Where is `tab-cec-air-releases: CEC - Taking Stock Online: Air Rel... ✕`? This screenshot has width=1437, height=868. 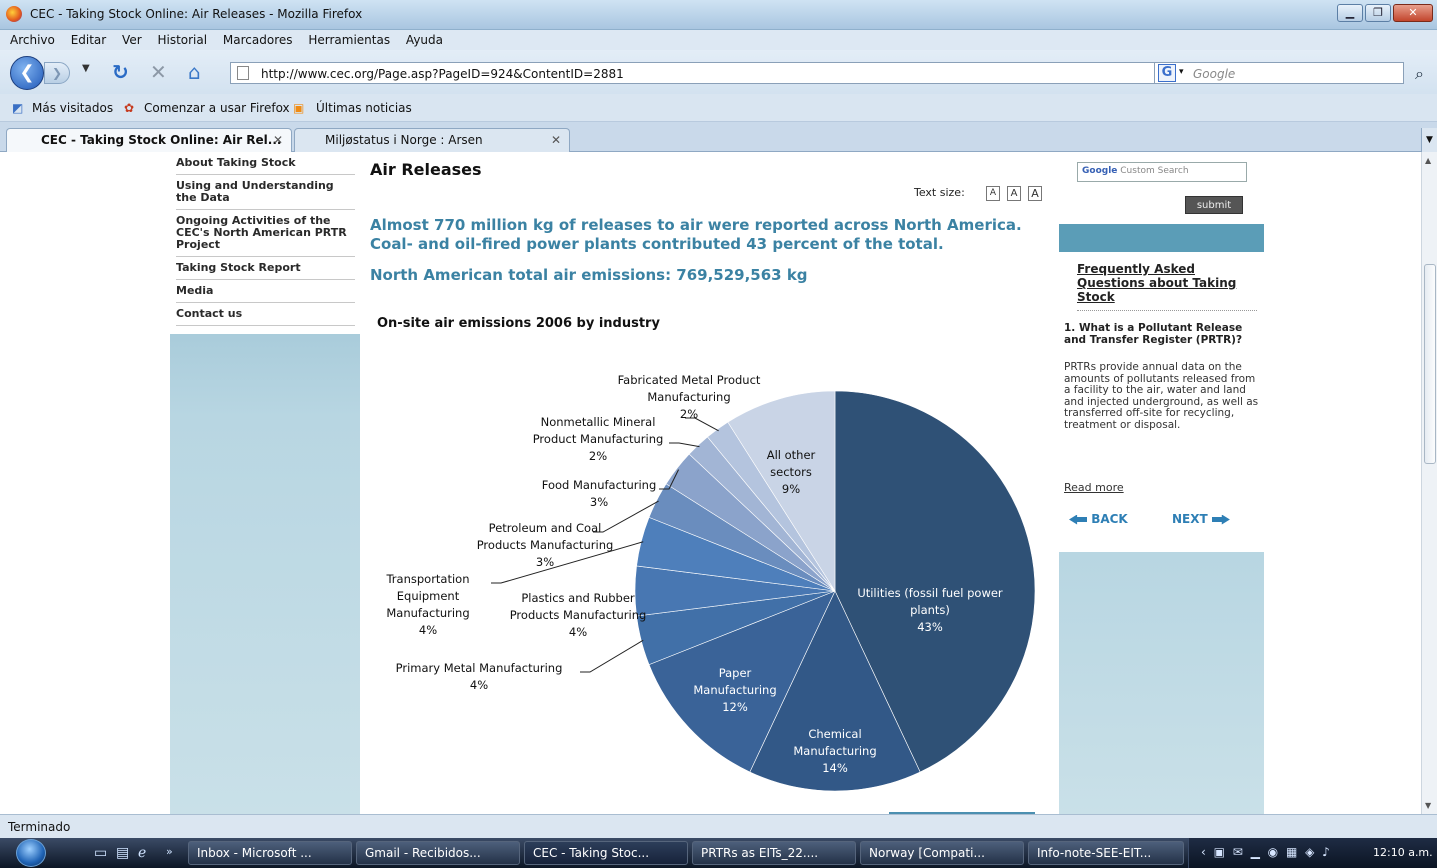 tab-cec-air-releases: CEC - Taking Stock Online: Air Rel... ✕ is located at coordinates (149, 140).